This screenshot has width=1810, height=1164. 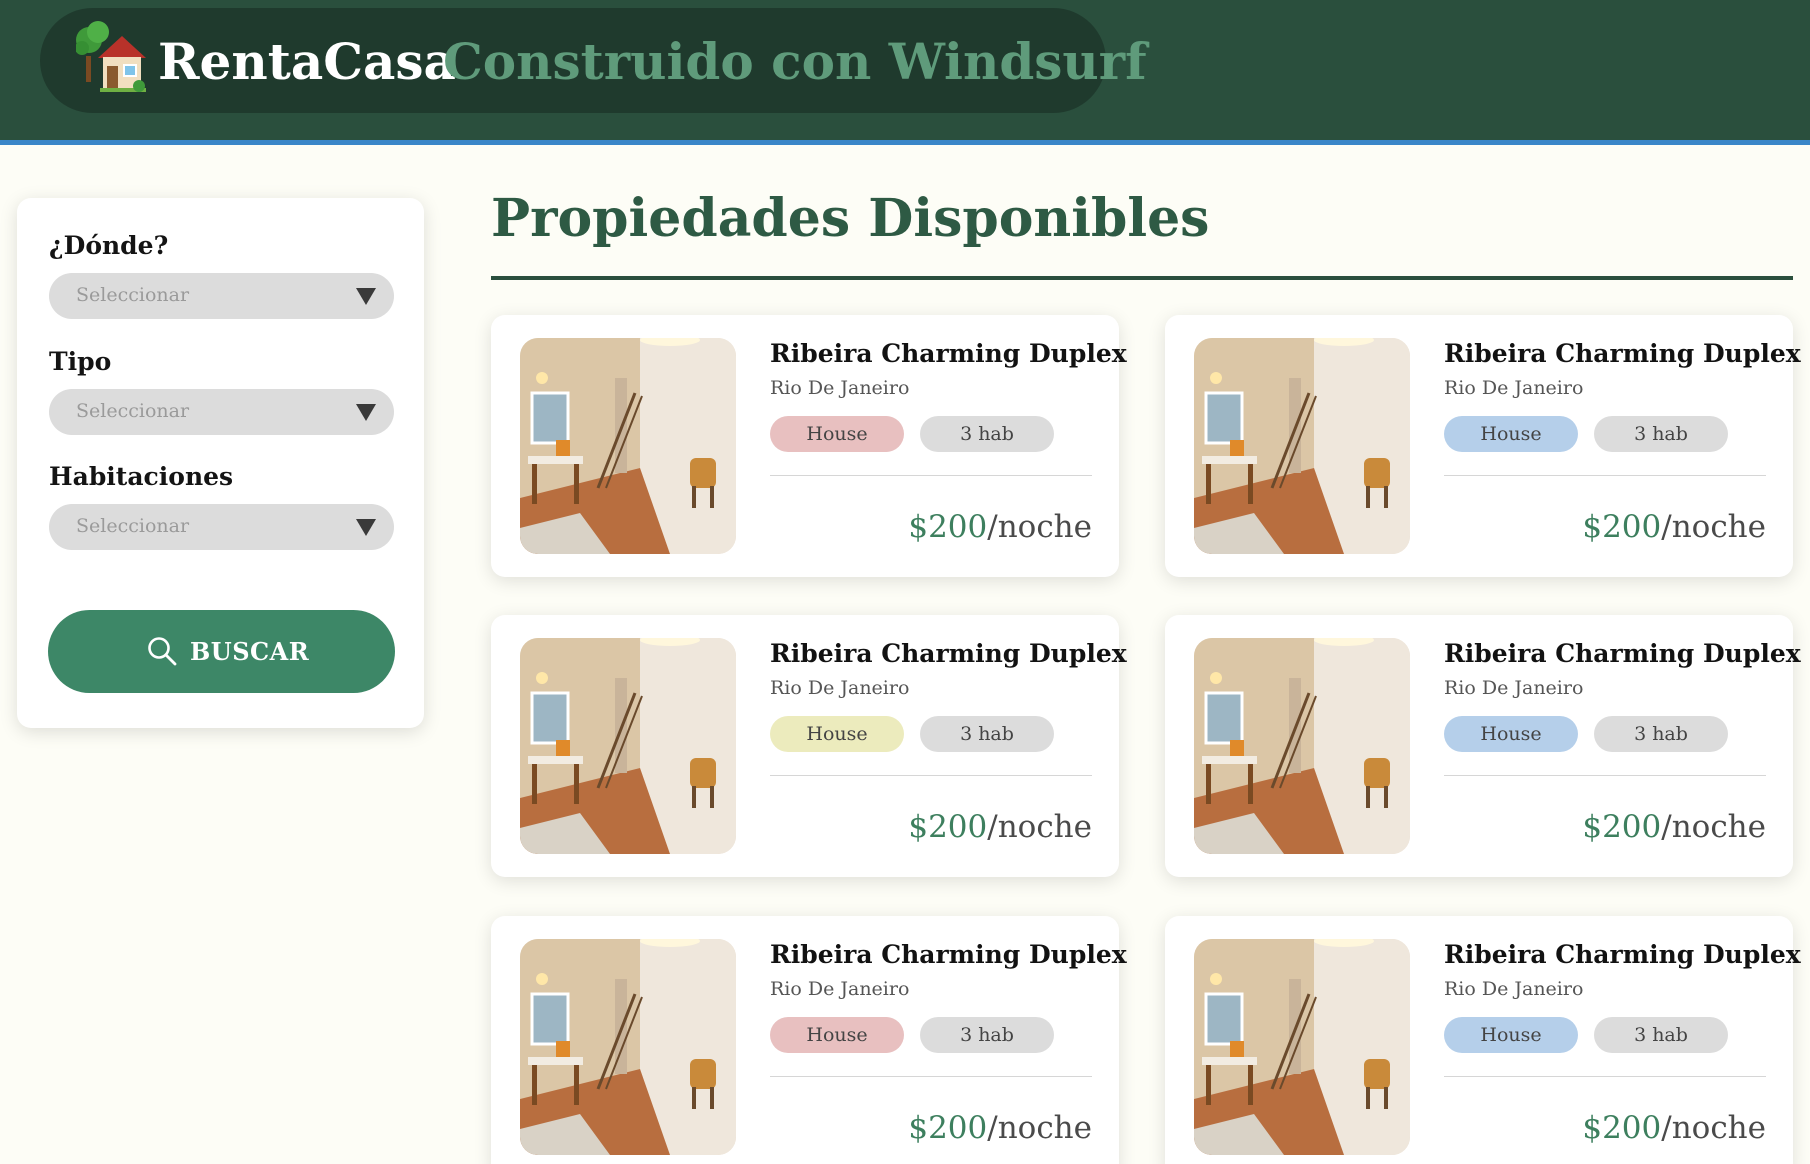 What do you see at coordinates (133, 526) in the screenshot?
I see `rooms-placeholder: Seleccionar` at bounding box center [133, 526].